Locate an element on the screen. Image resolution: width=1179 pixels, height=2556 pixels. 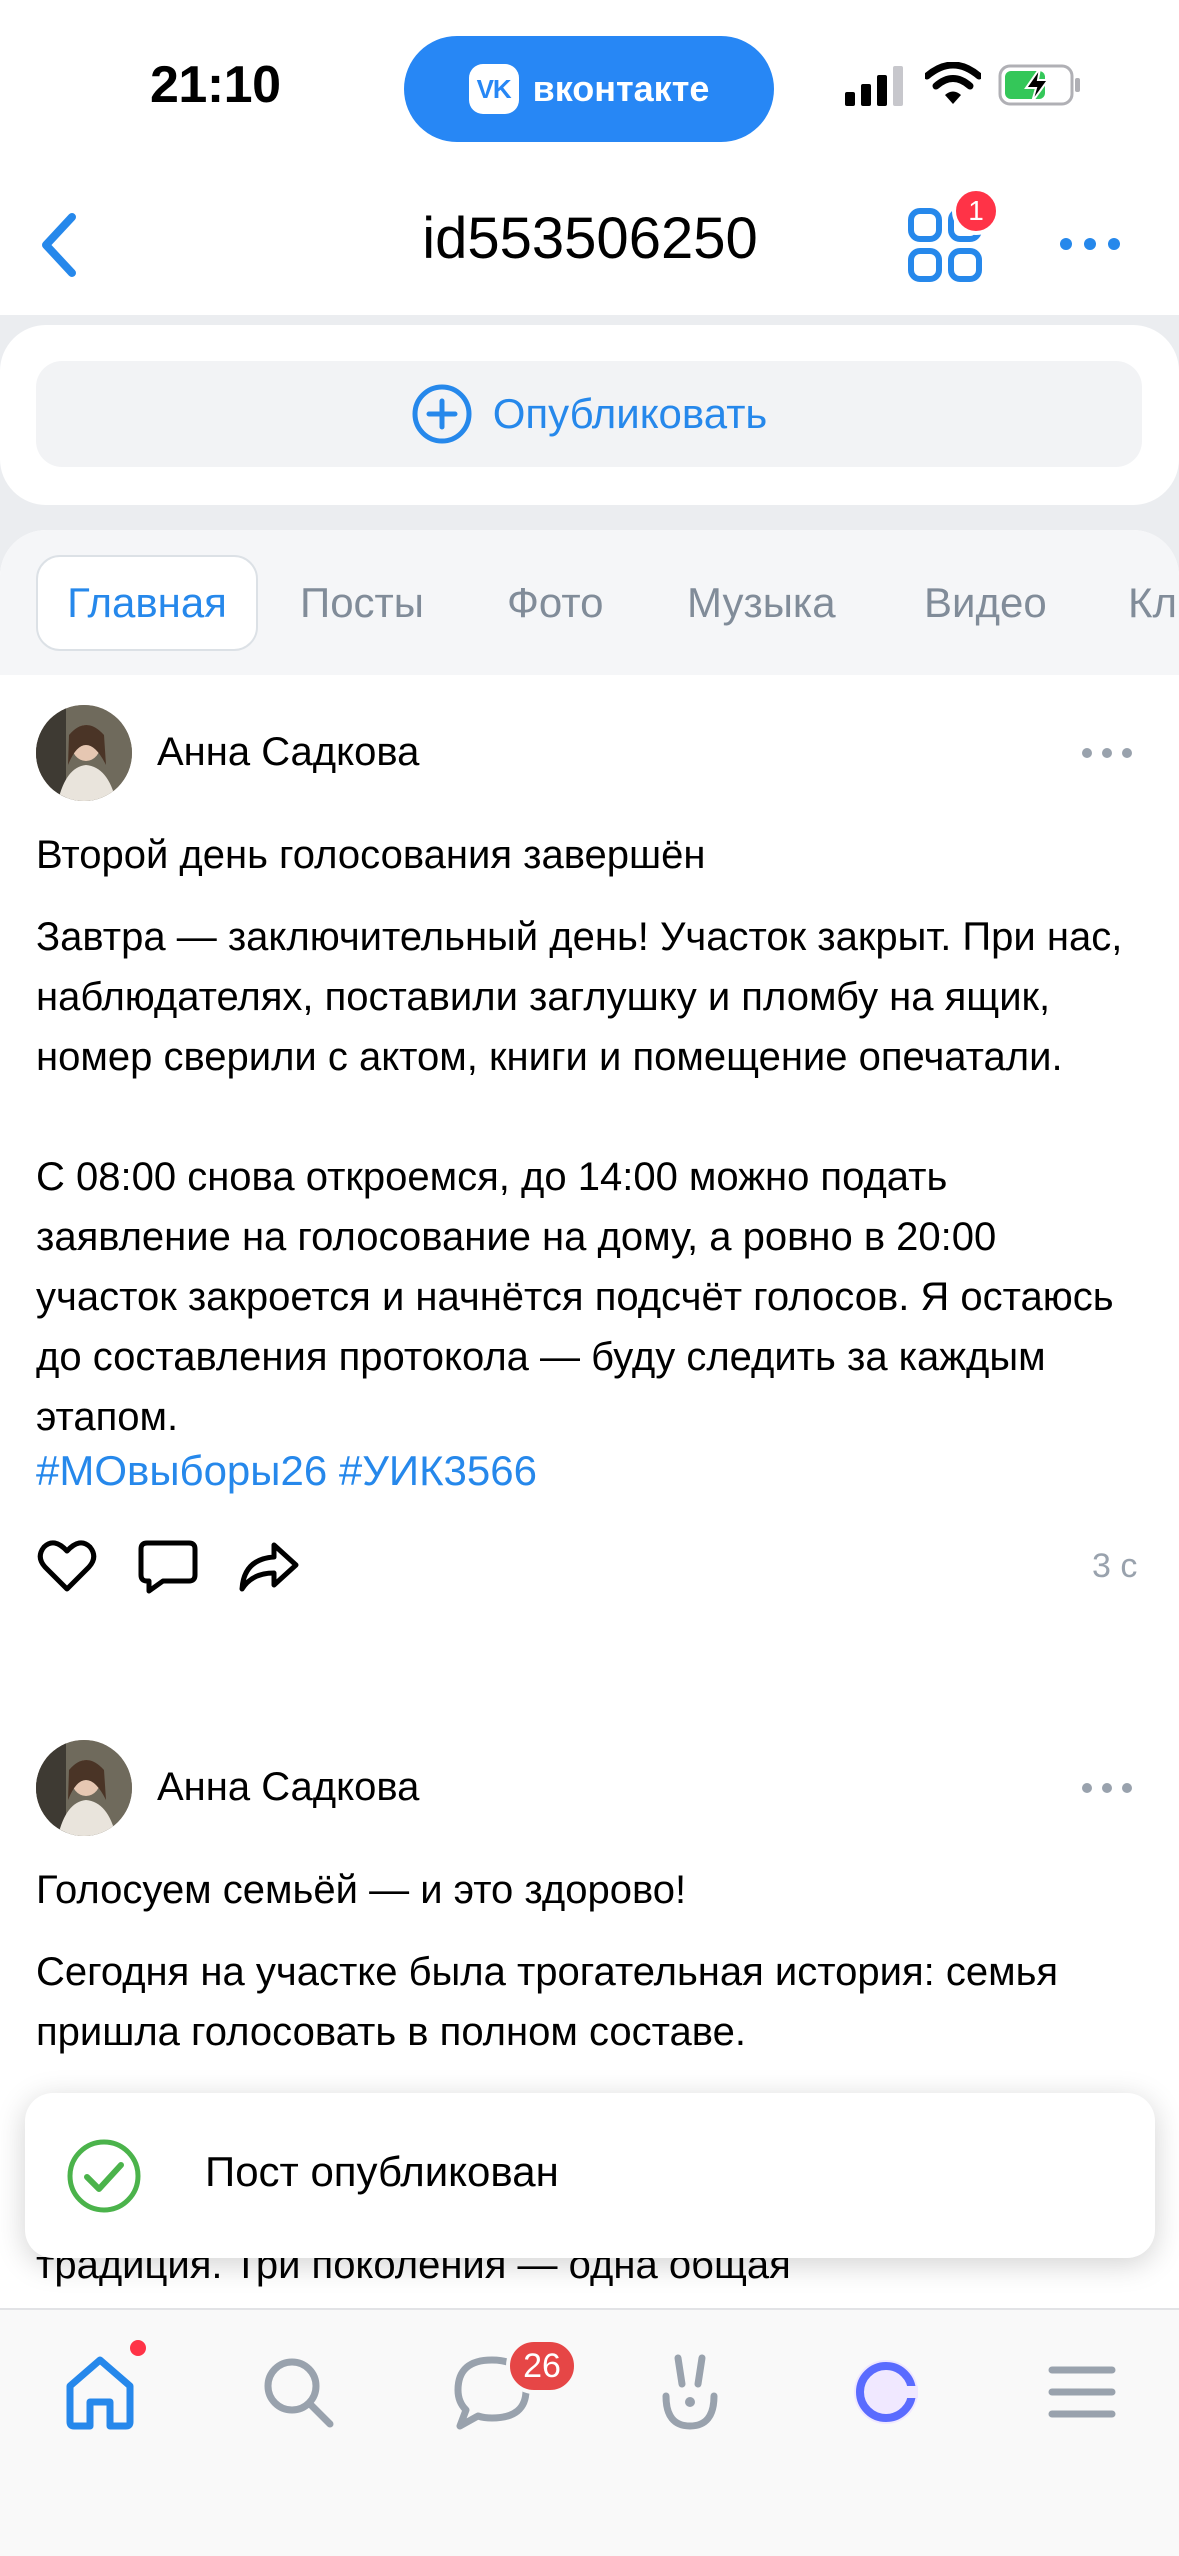
wifi-icon is located at coordinates (953, 83).